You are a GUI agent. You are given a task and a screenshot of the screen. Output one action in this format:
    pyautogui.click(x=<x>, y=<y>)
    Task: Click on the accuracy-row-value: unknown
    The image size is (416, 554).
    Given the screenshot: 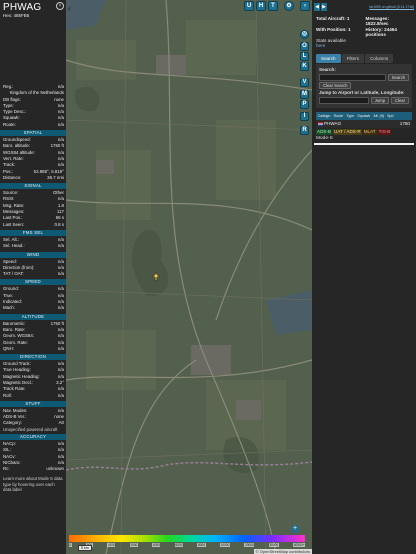 What is the action you would take?
    pyautogui.click(x=55, y=469)
    